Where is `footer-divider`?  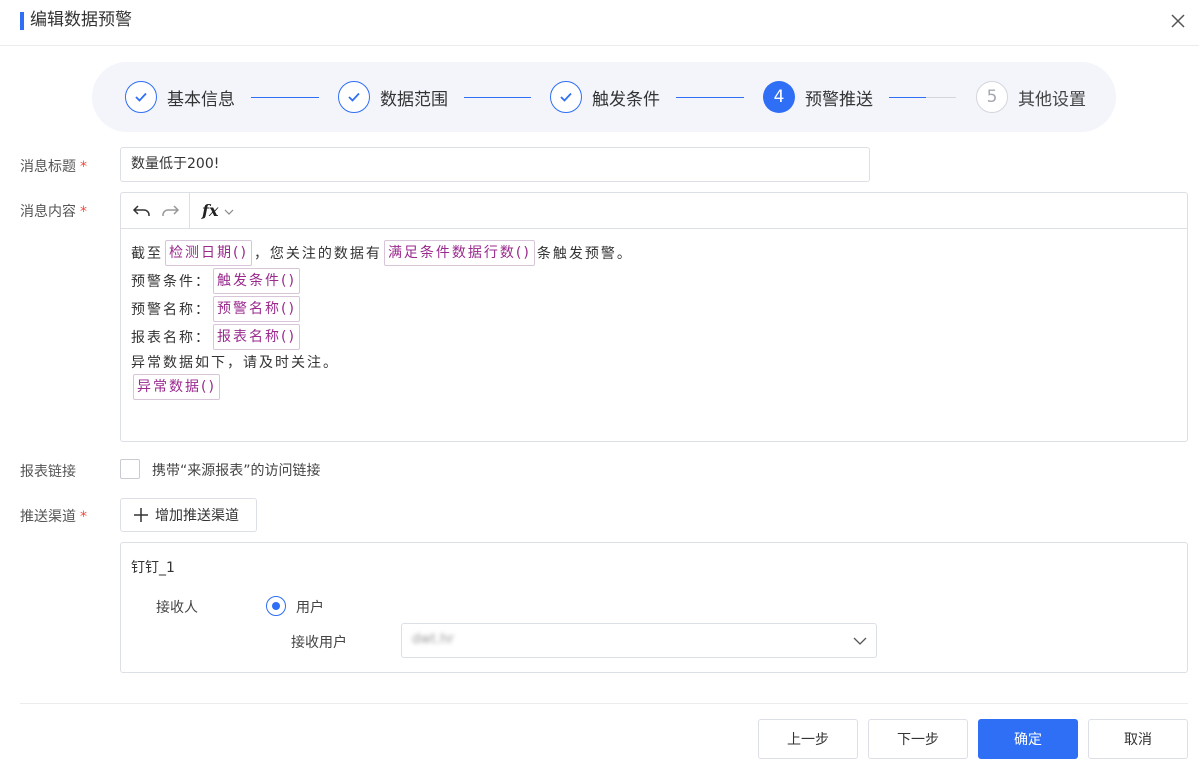 footer-divider is located at coordinates (604, 703).